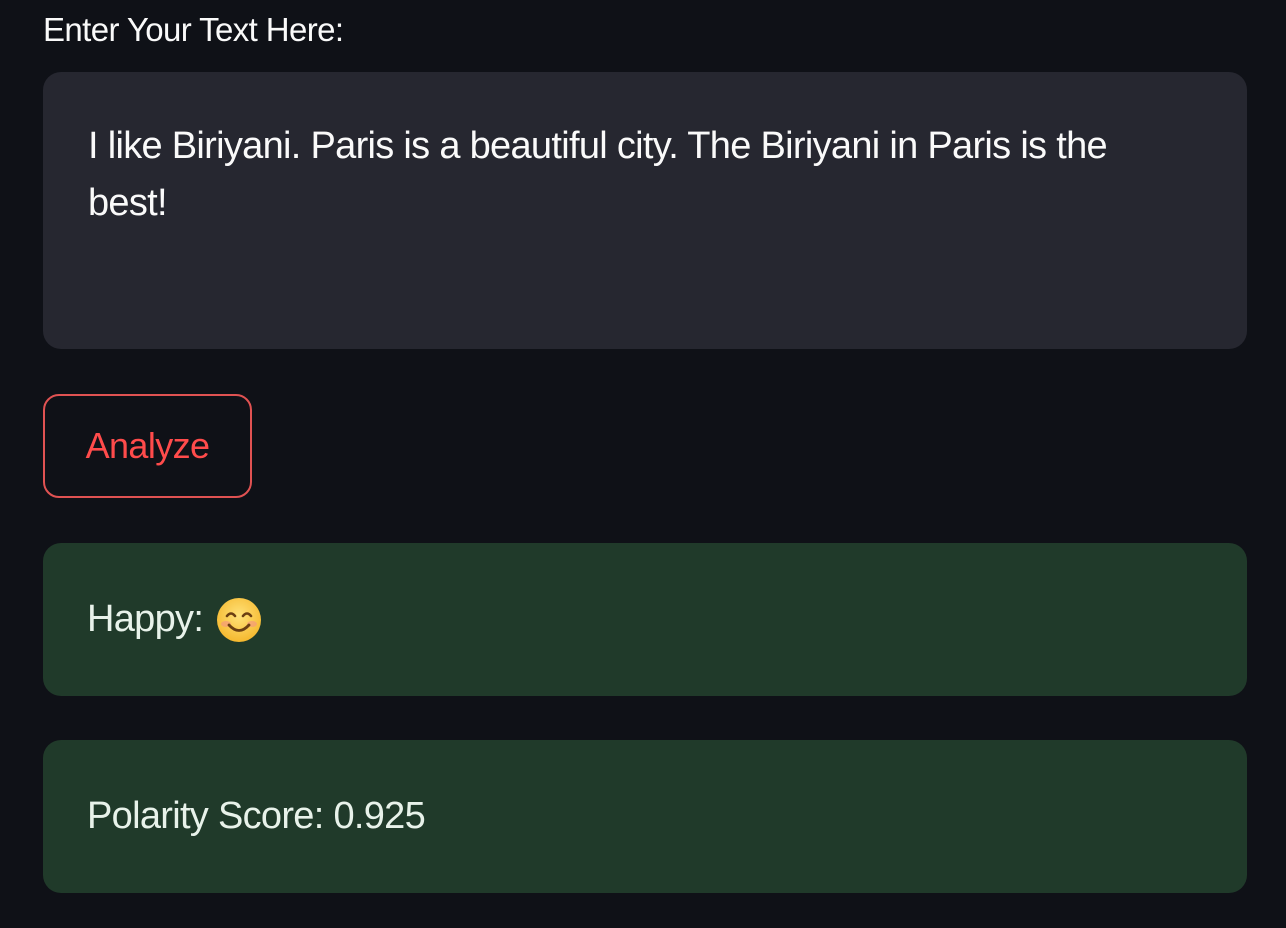  Describe the element at coordinates (145, 619) in the screenshot. I see `sentiment-label: Happy:` at that location.